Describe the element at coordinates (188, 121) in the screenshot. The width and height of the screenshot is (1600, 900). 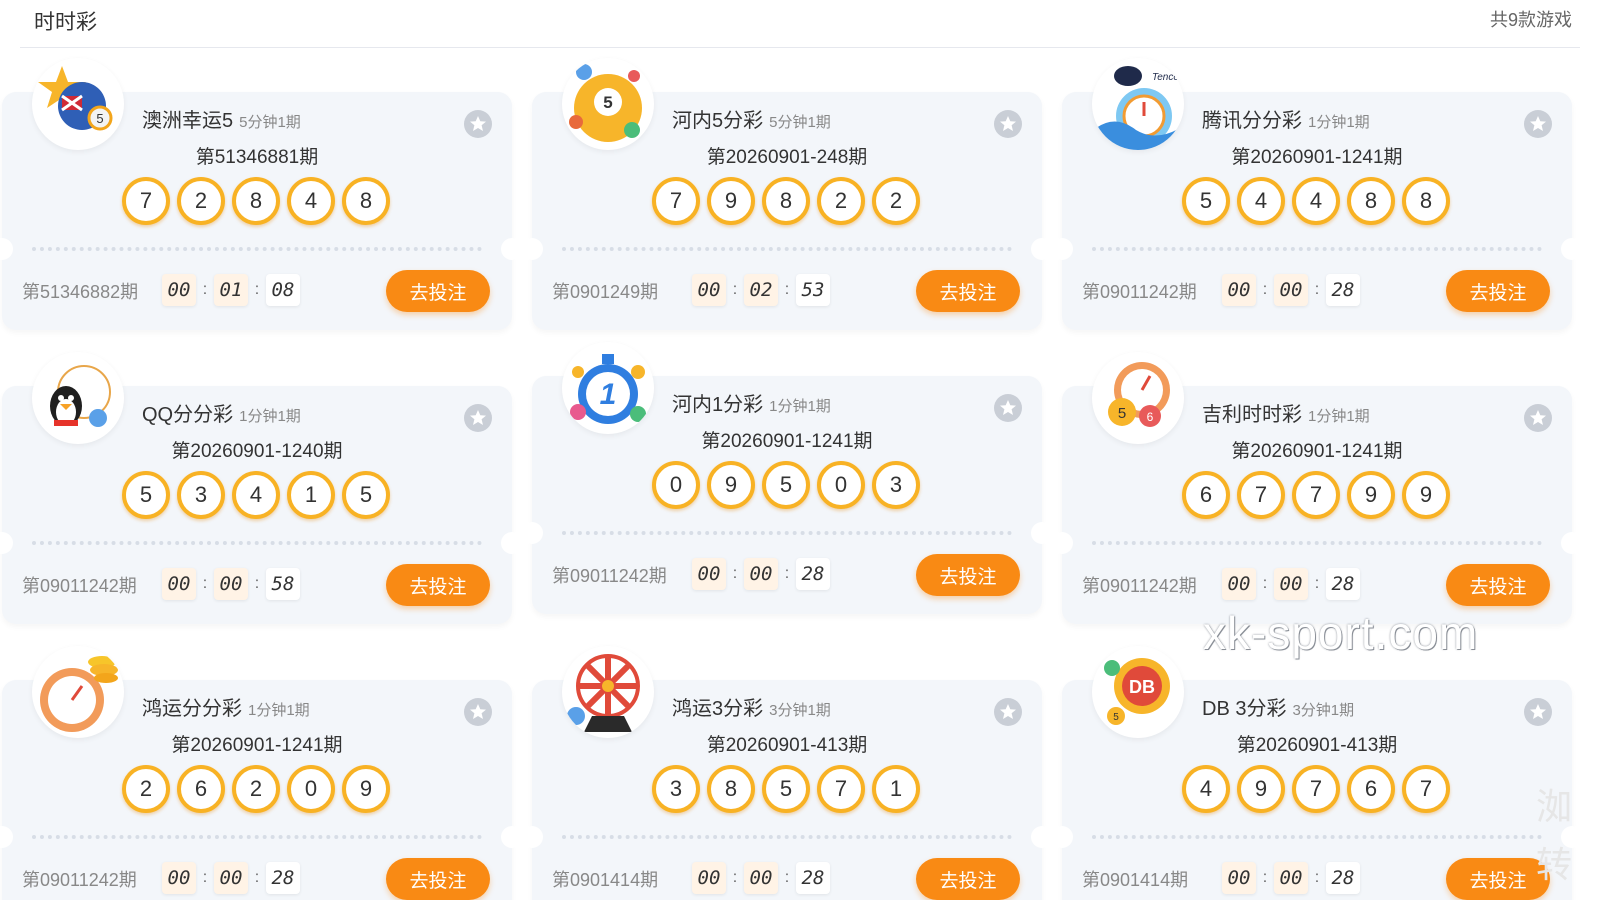
I see `game-title: 澳洲幸运5` at that location.